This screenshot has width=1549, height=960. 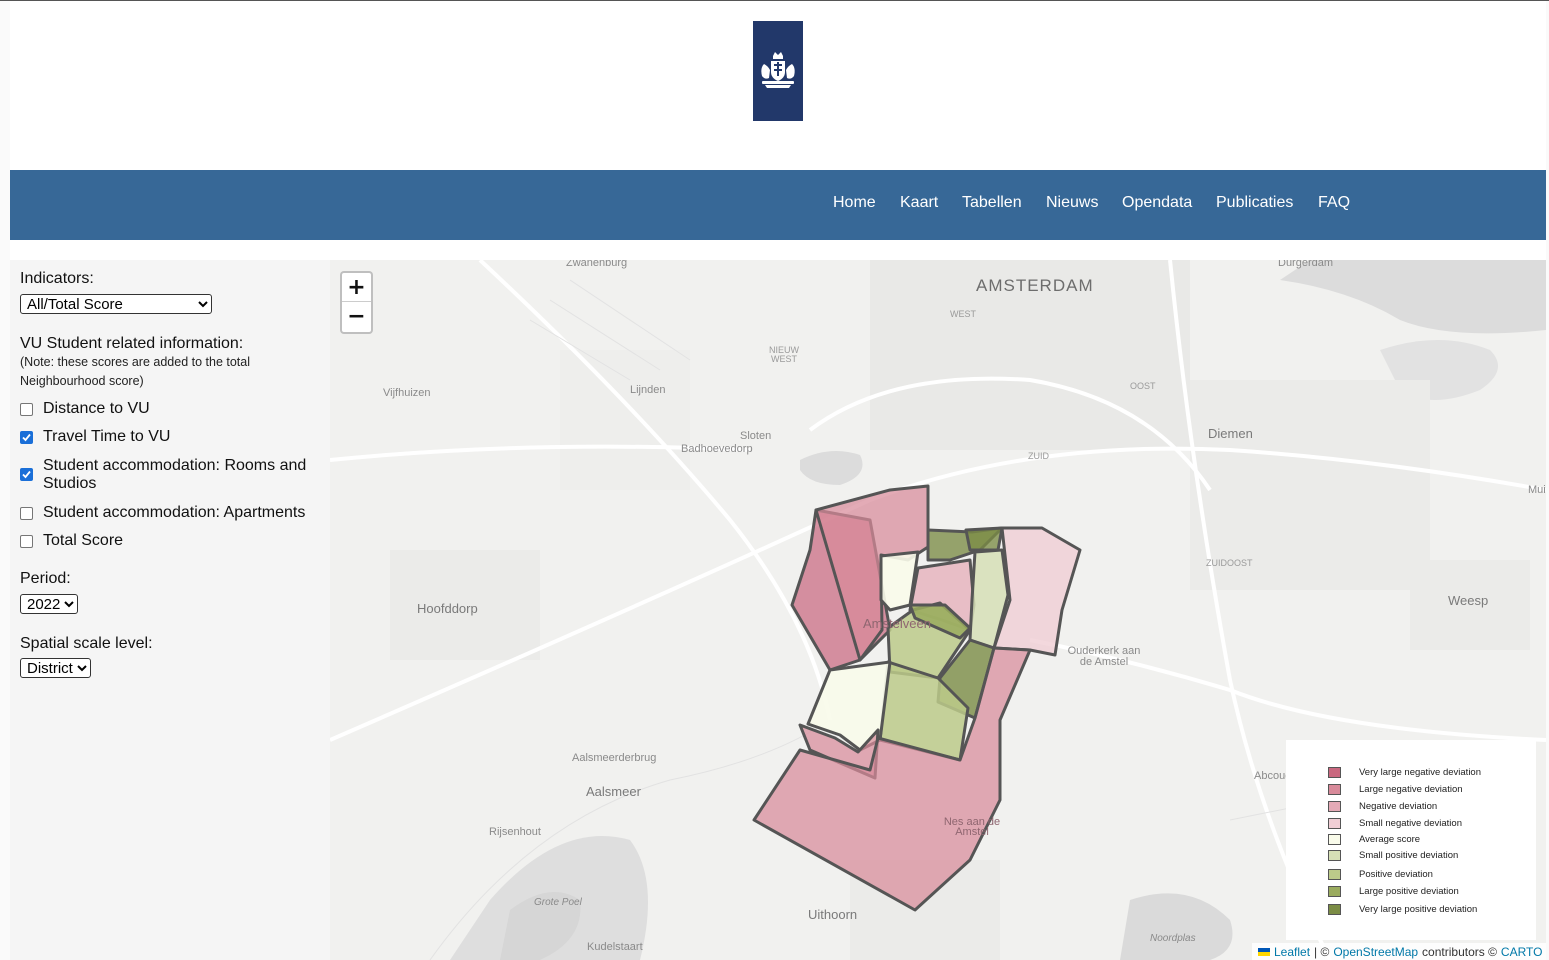 What do you see at coordinates (1420, 772) in the screenshot?
I see `legend-label: Very large negative deviation` at bounding box center [1420, 772].